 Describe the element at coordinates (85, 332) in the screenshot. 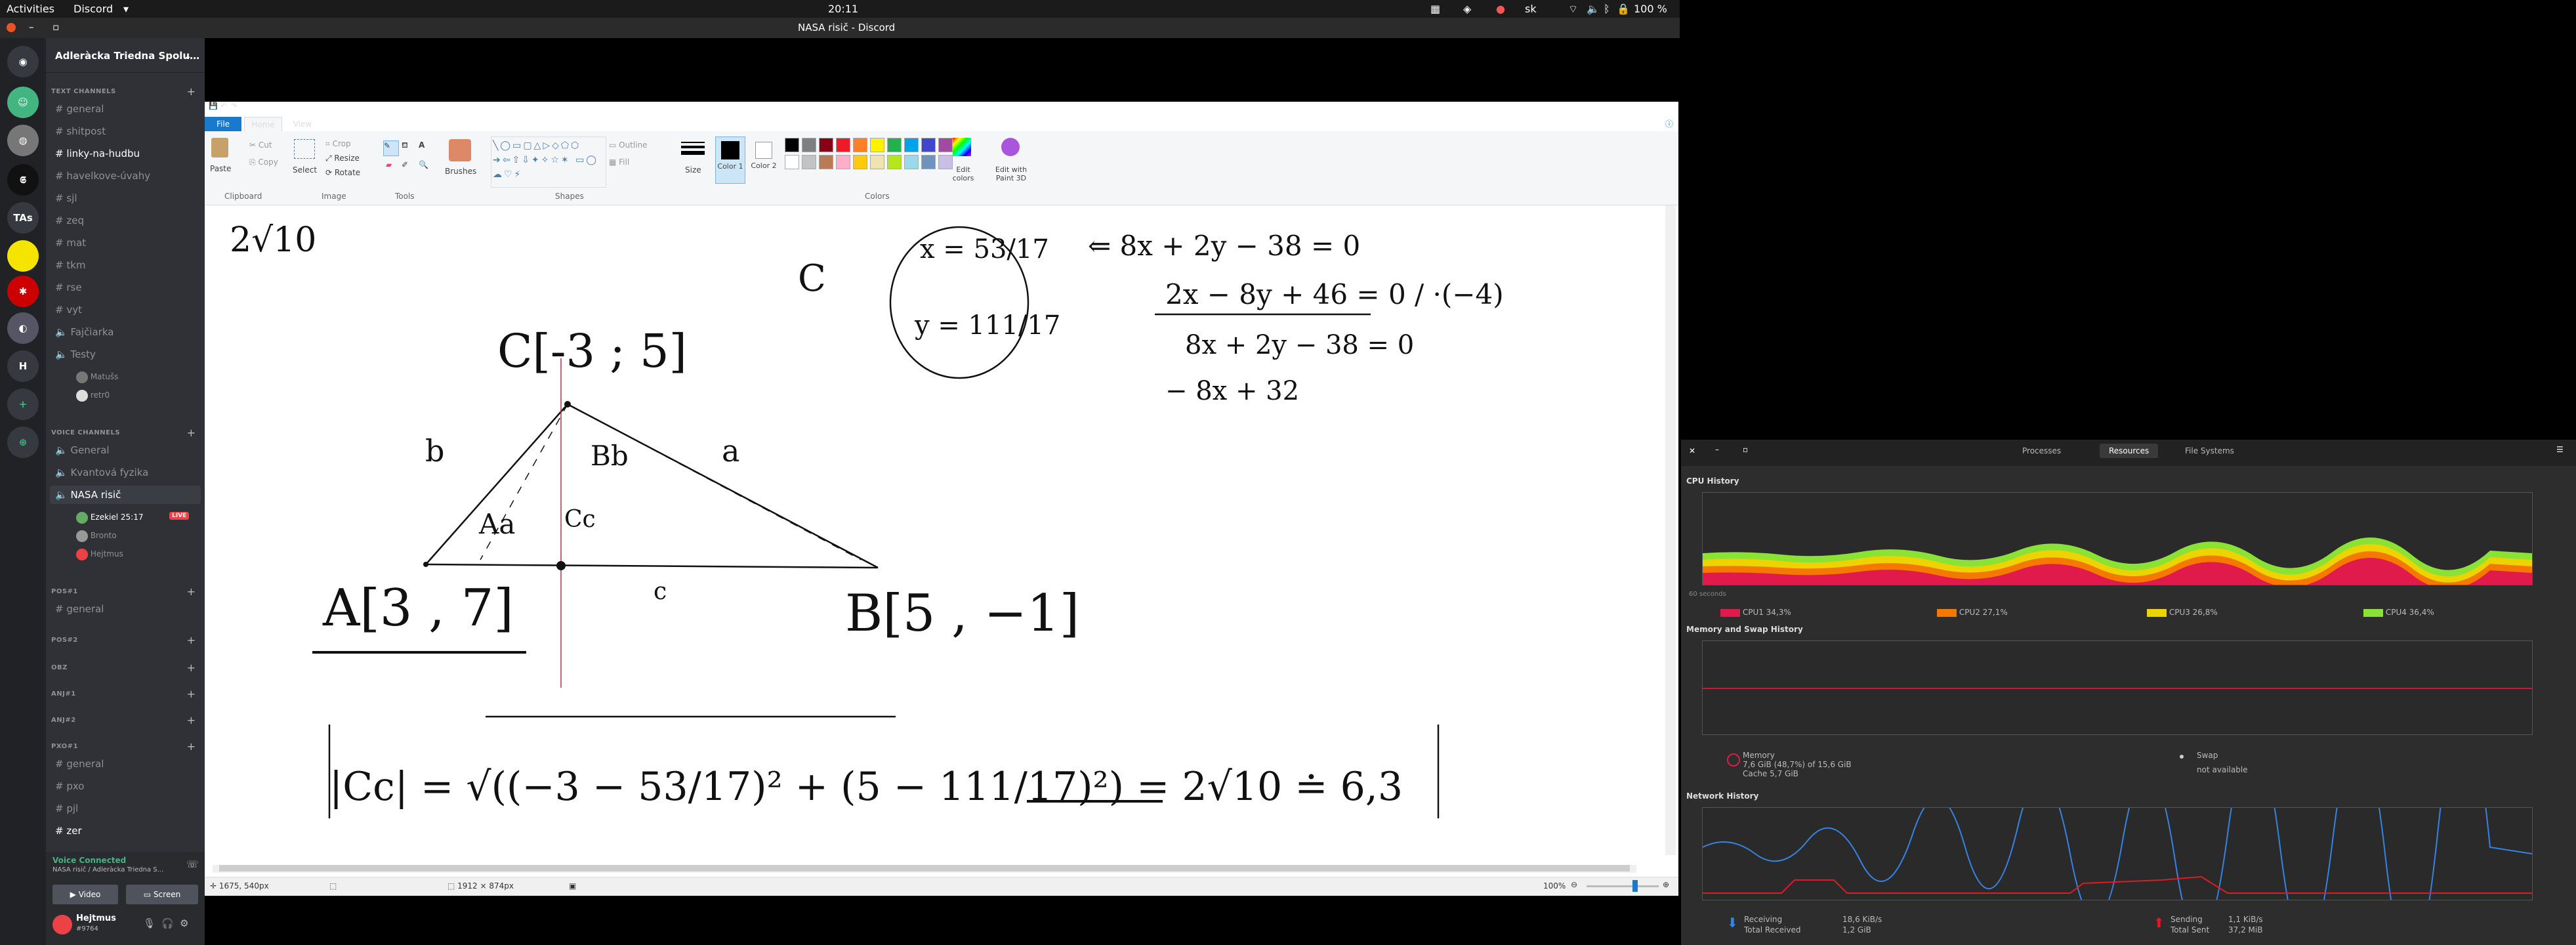

I see `voice-channel-fajciarka: 🔈 Fajčiarka` at that location.